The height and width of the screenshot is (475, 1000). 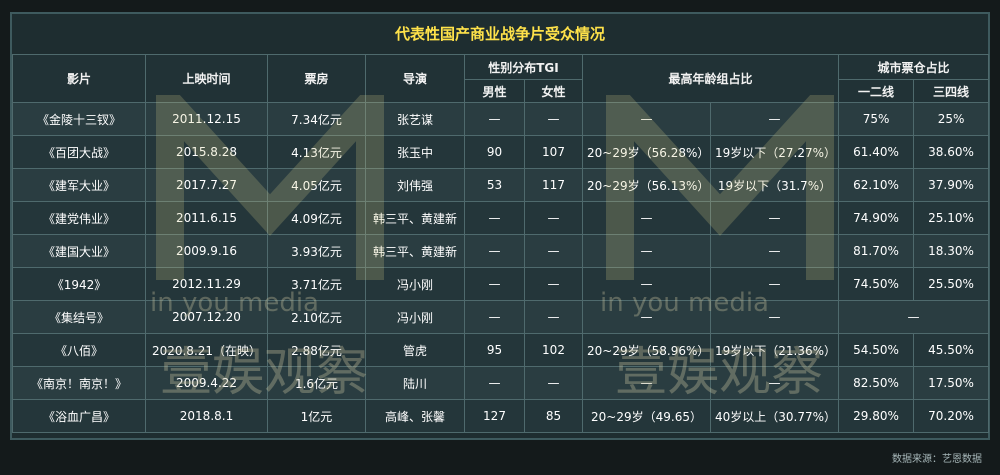 I want to click on cell-release: 2009.9.16, so click(x=206, y=251).